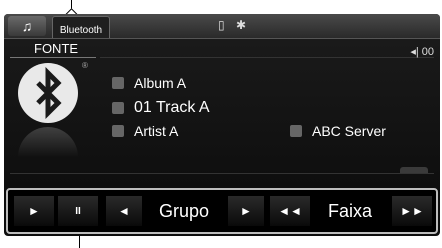 The image size is (442, 248). I want to click on album-row: Album A, so click(149, 83).